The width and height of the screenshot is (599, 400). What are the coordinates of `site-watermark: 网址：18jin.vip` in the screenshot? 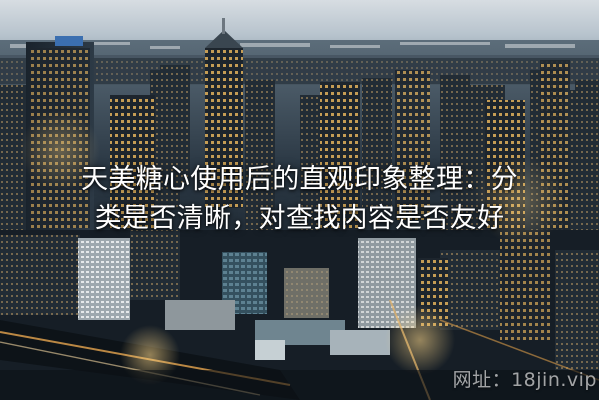 It's located at (524, 380).